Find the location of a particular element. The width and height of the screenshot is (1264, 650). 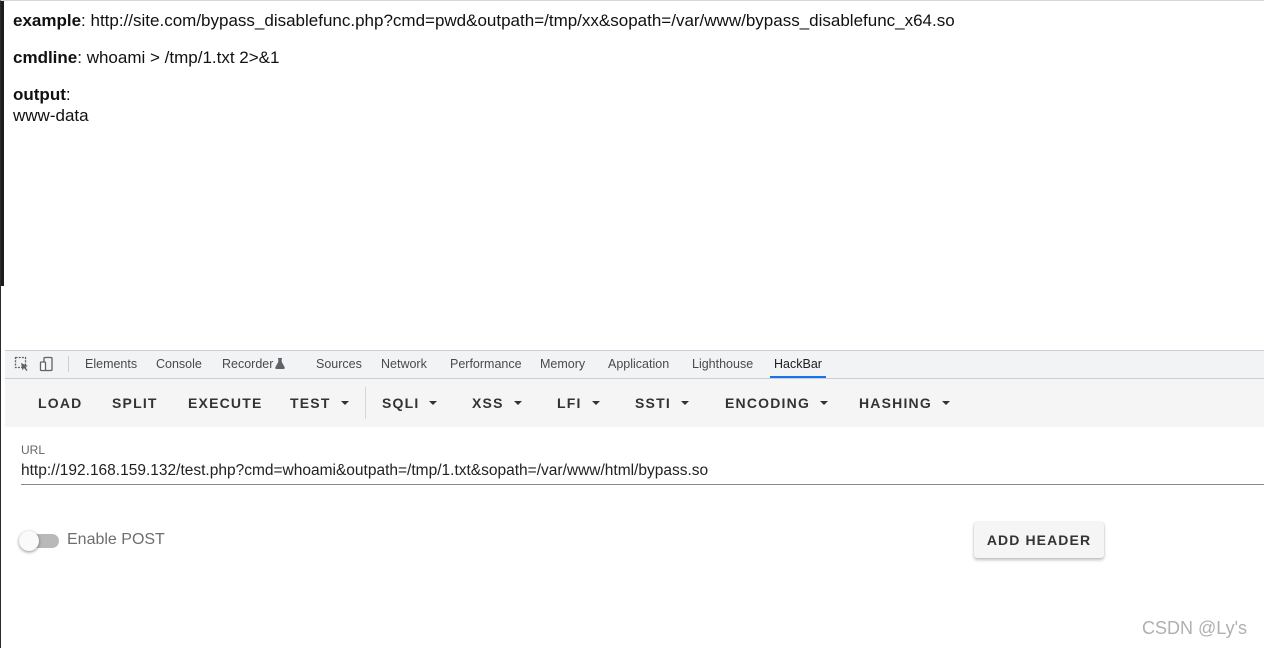

cmdline-label: cmdline is located at coordinates (45, 57).